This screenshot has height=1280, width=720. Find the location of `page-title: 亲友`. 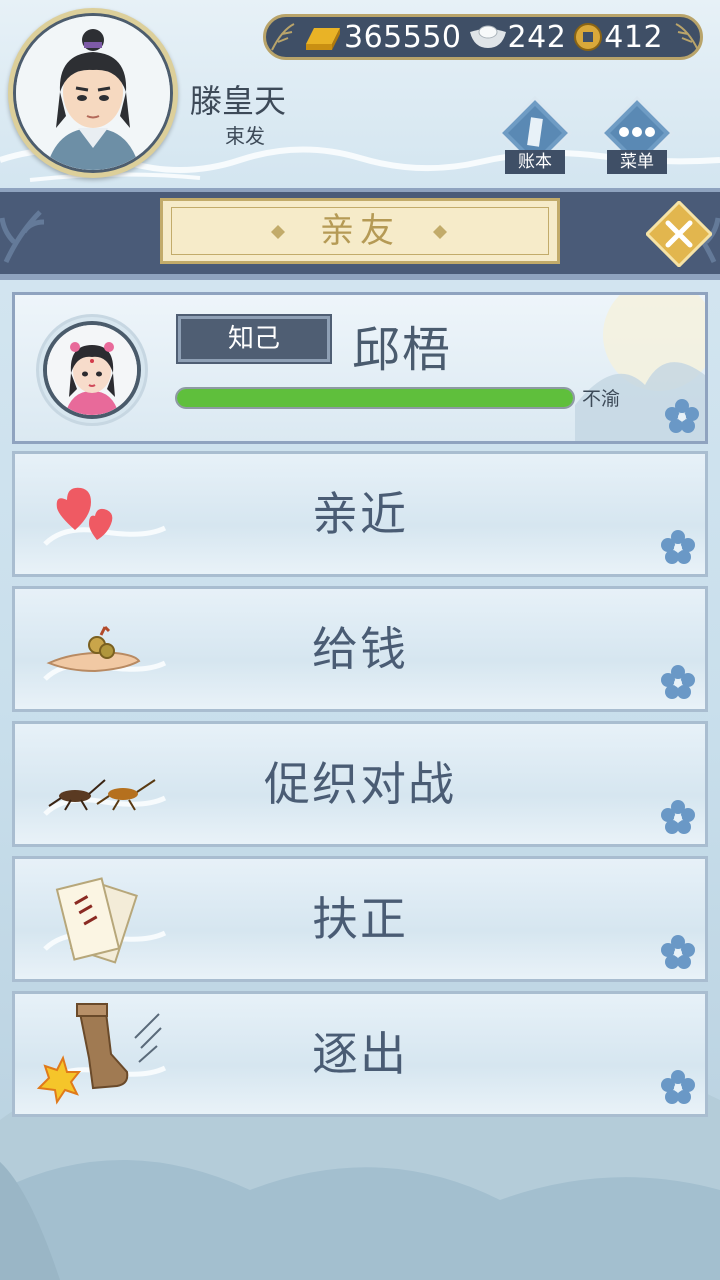

page-title: 亲友 is located at coordinates (360, 231).